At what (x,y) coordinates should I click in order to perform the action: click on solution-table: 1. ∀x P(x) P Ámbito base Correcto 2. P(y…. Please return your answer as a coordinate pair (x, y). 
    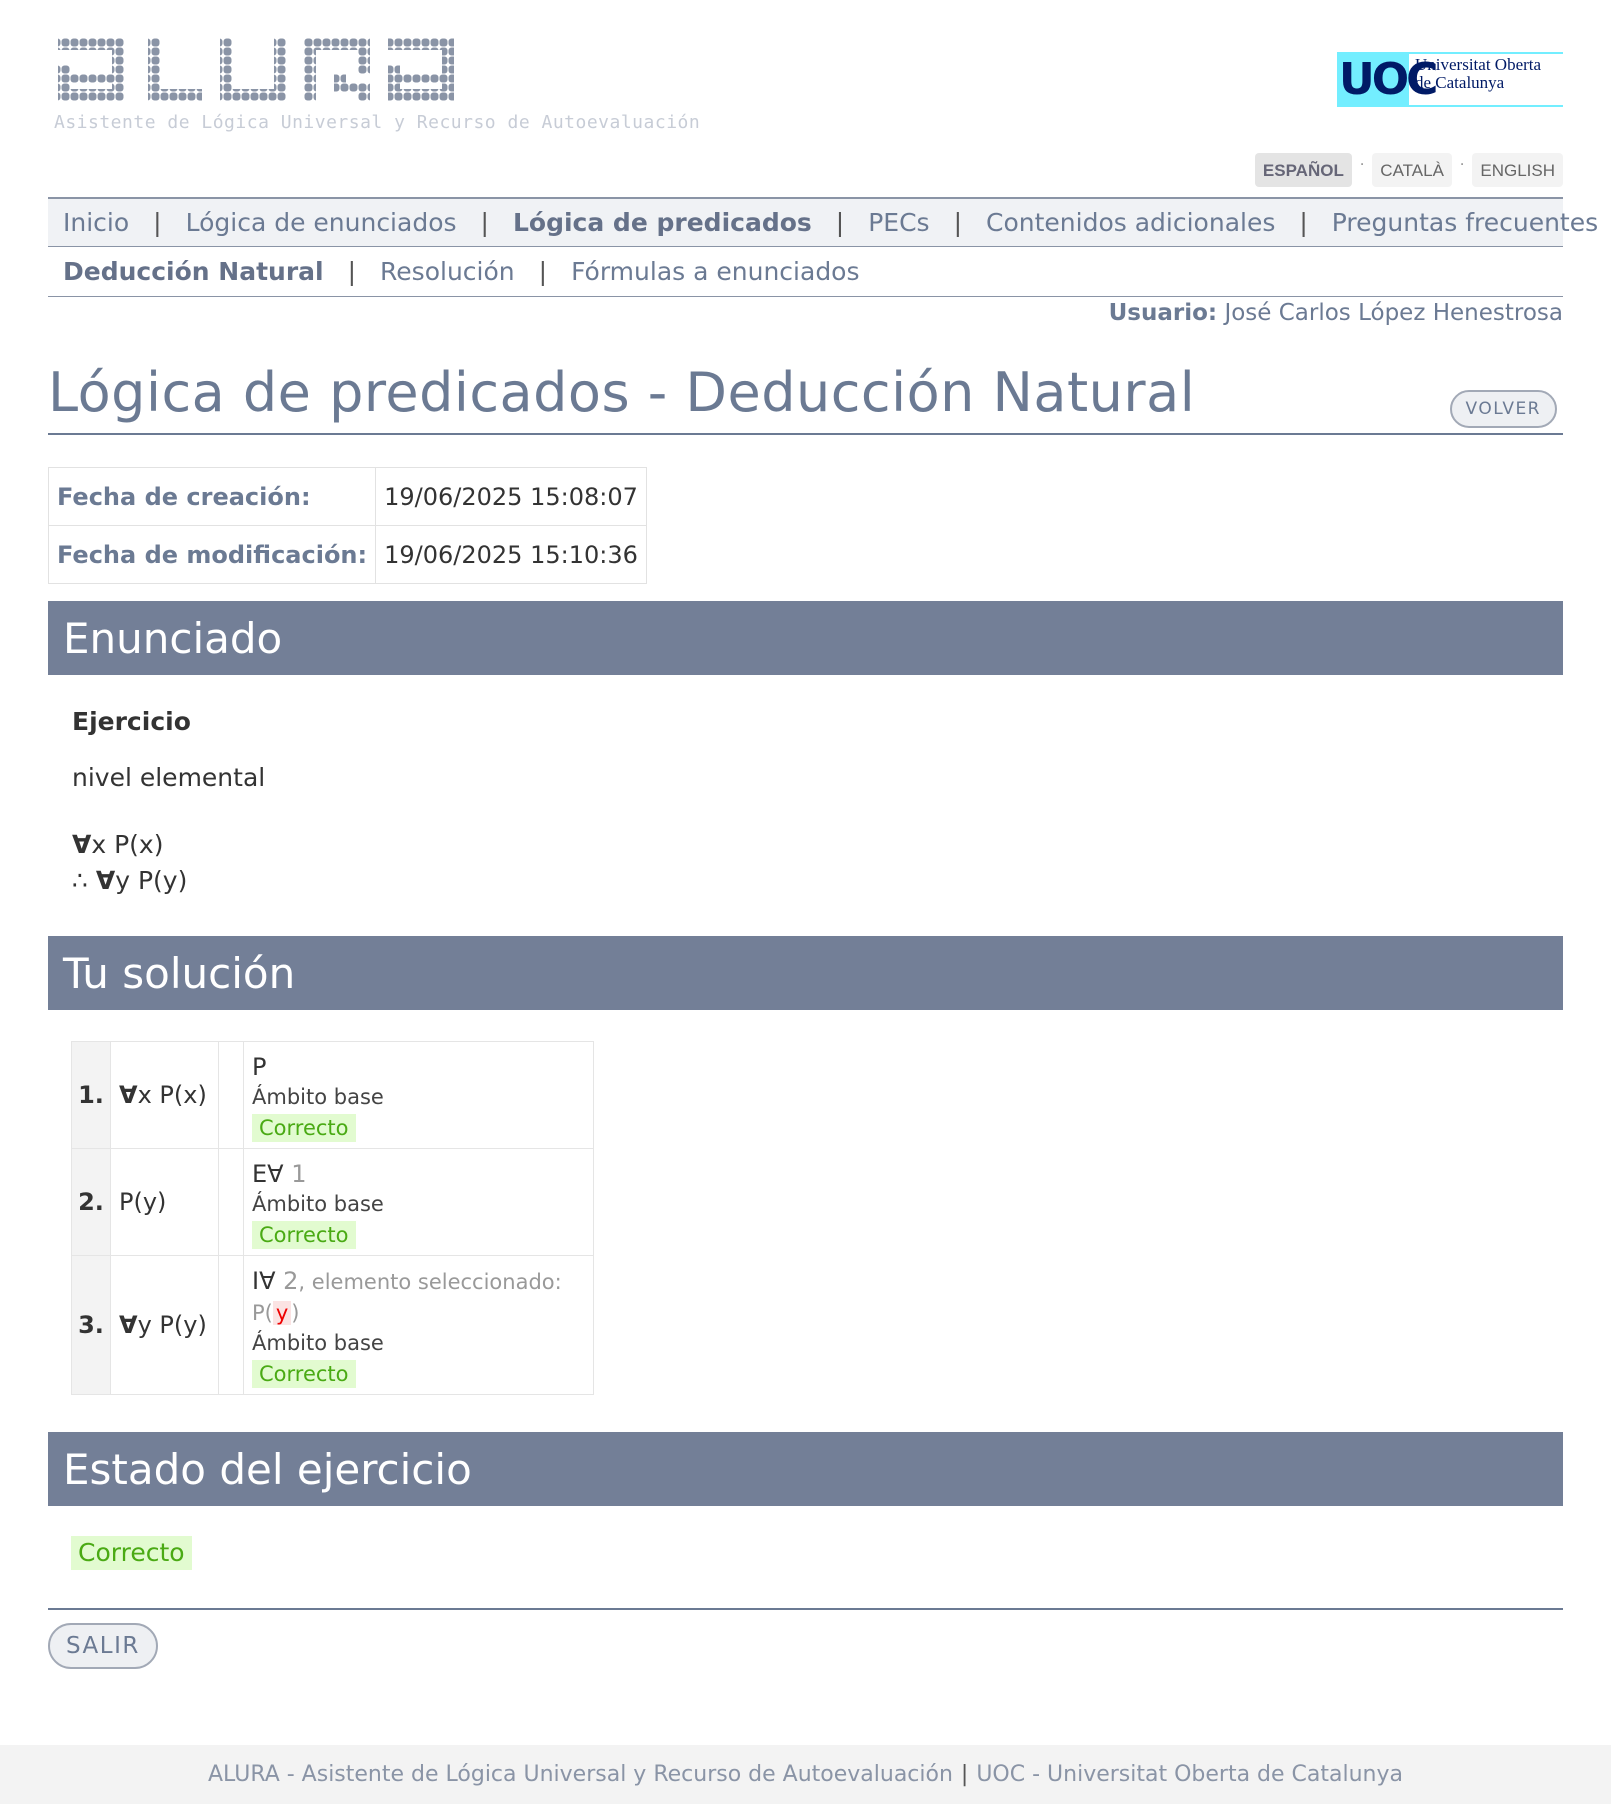
    Looking at the image, I should click on (332, 1218).